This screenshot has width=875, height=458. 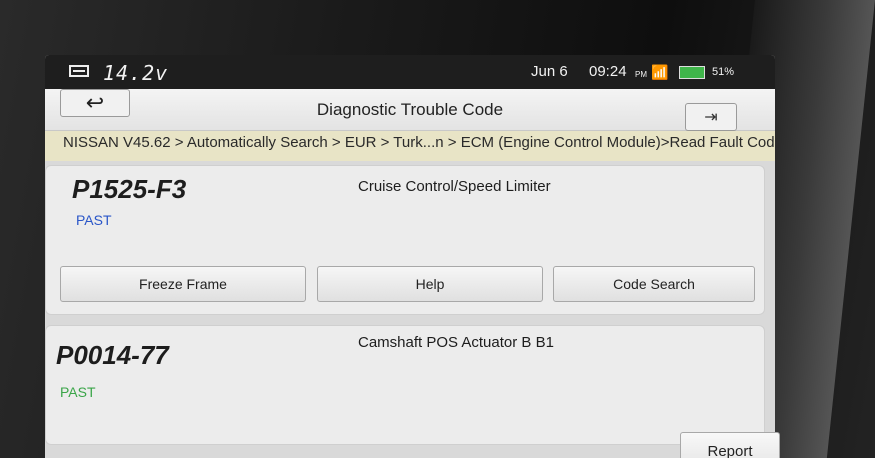 I want to click on title-bar: ↩ Diagnostic Trouble Code ⇥, so click(x=410, y=110).